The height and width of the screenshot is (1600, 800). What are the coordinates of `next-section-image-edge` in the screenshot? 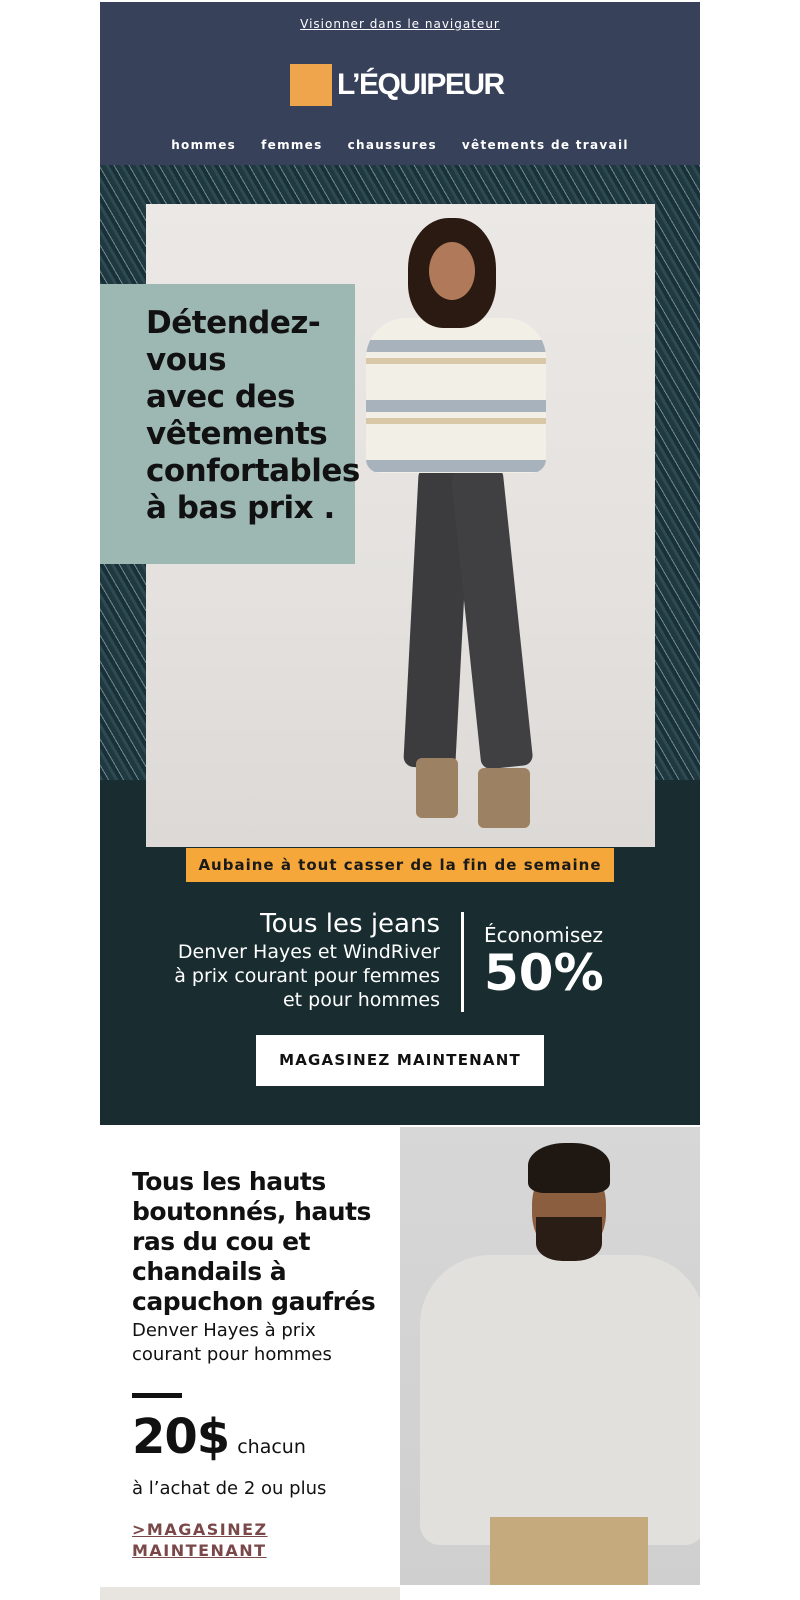 It's located at (250, 1593).